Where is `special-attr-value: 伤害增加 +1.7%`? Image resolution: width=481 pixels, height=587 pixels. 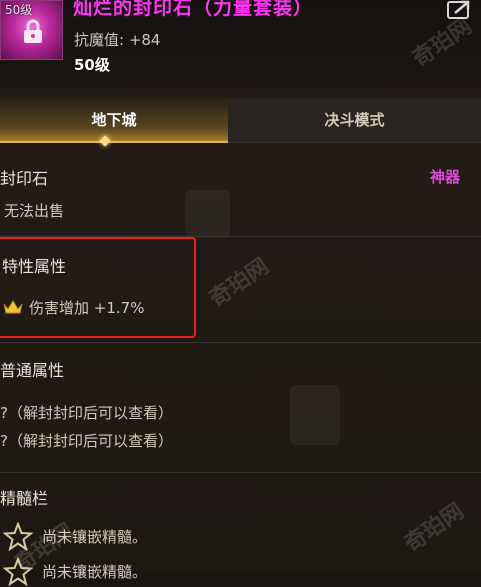 special-attr-value: 伤害增加 +1.7% is located at coordinates (87, 308).